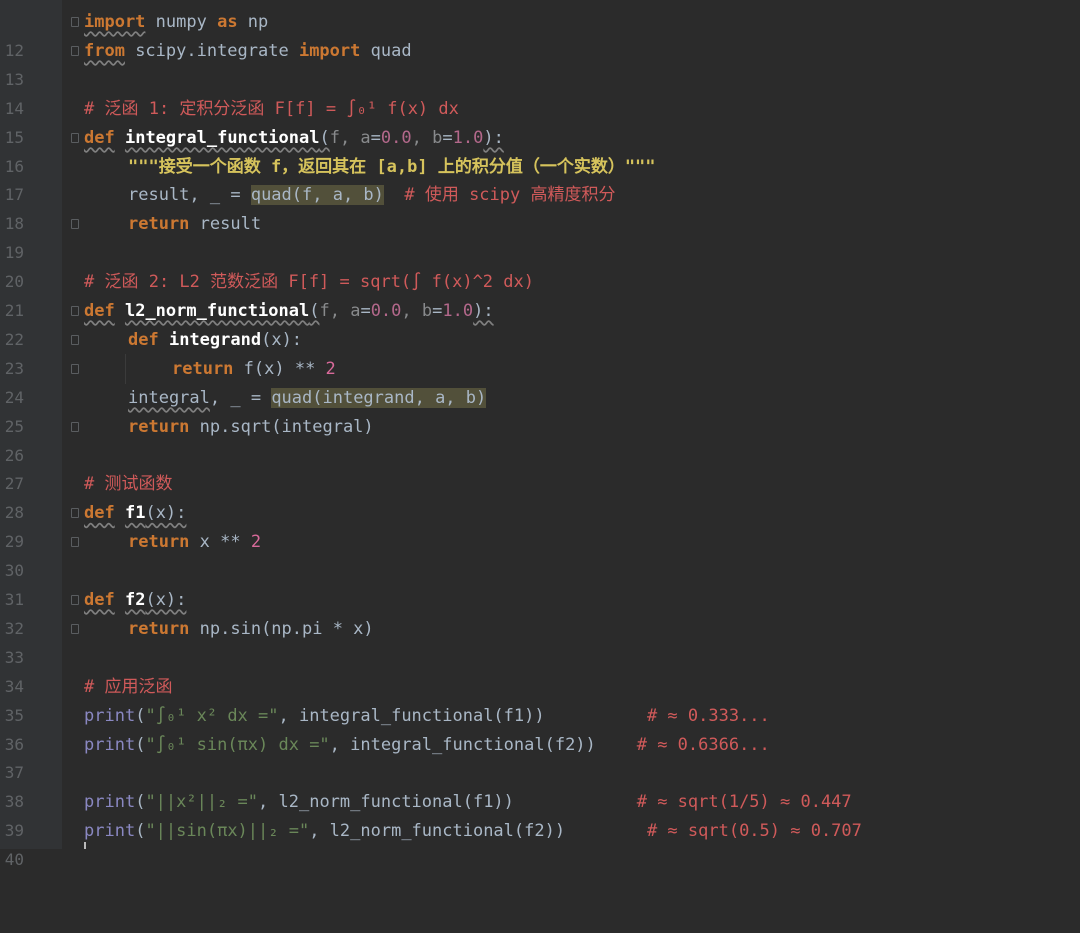 The image size is (1080, 933). I want to click on import-name: quad, so click(386, 50).